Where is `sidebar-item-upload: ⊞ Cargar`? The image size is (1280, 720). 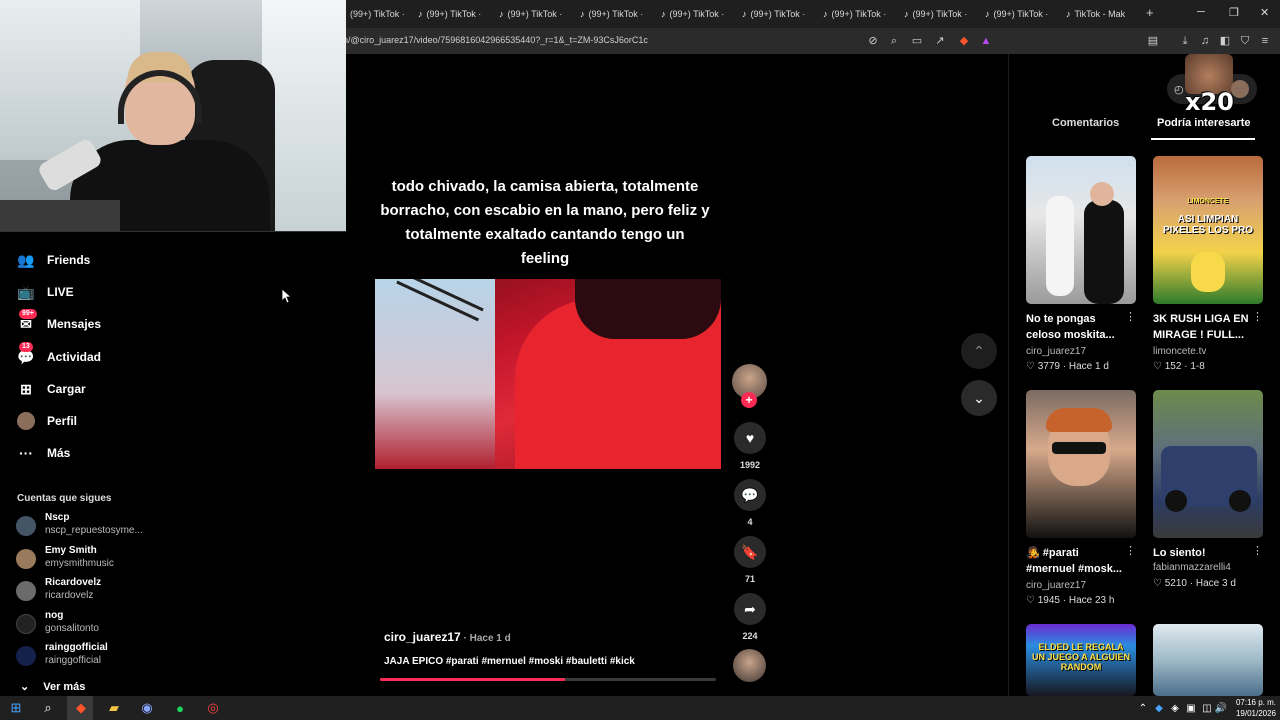
sidebar-item-upload: ⊞ Cargar is located at coordinates (51, 389).